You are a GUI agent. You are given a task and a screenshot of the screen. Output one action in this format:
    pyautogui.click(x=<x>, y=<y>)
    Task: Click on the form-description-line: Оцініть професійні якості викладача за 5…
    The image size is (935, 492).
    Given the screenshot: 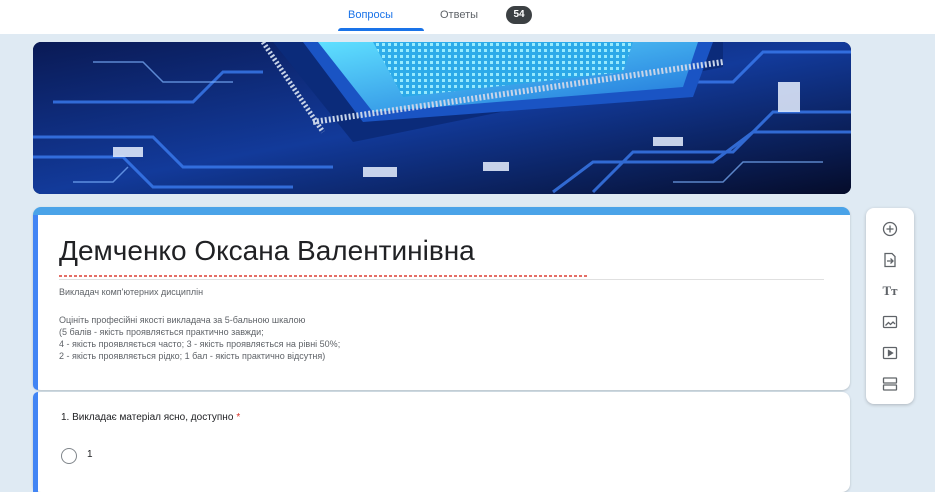 What is the action you would take?
    pyautogui.click(x=182, y=320)
    